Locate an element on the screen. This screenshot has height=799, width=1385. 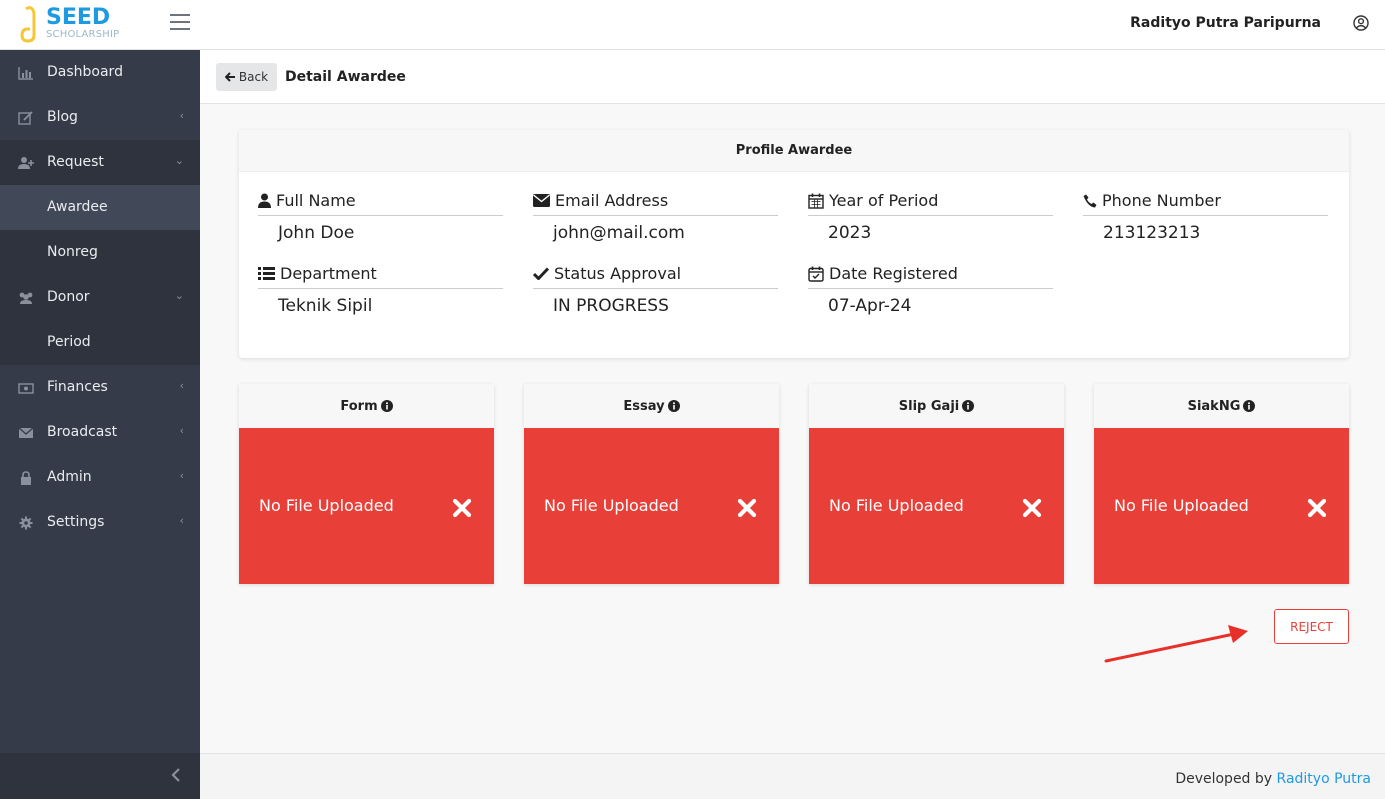
profile-card-title: Profile Awardee is located at coordinates (794, 151).